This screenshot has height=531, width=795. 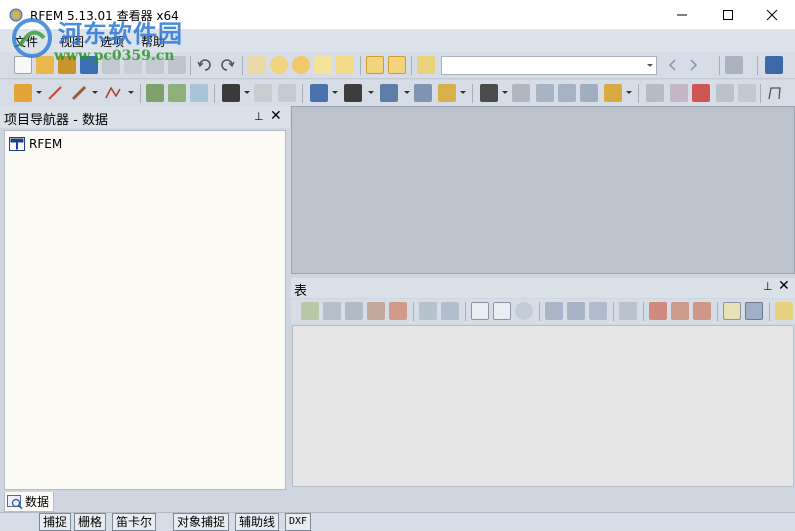 What do you see at coordinates (323, 65) in the screenshot?
I see `comment-icon` at bounding box center [323, 65].